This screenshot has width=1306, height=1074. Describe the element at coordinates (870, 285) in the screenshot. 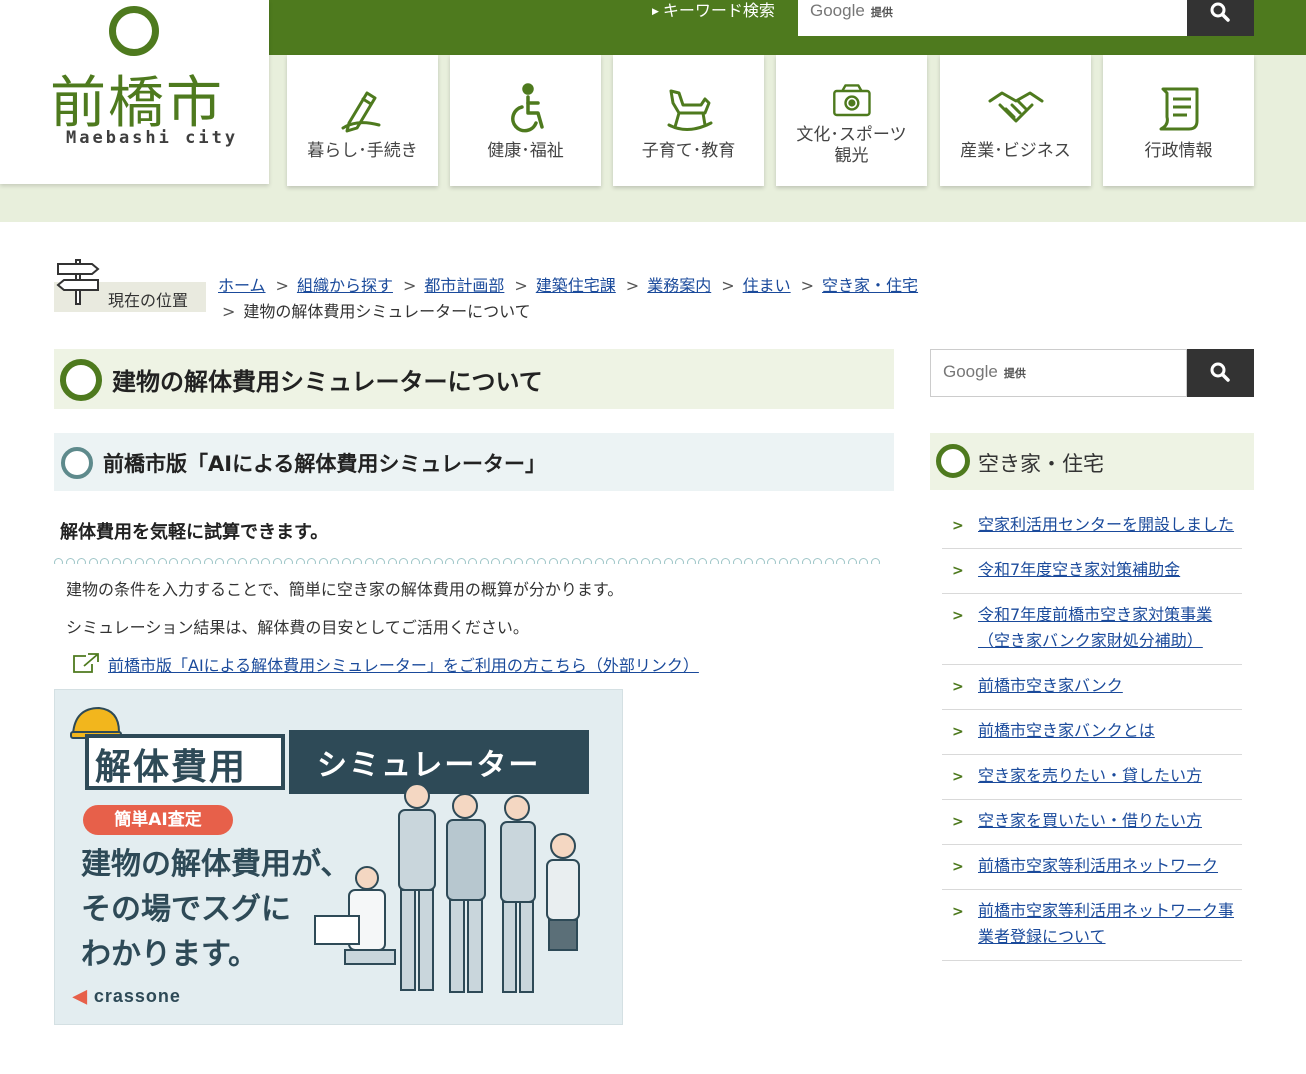

I see `breadcrumb-link: 空き家・住宅` at that location.